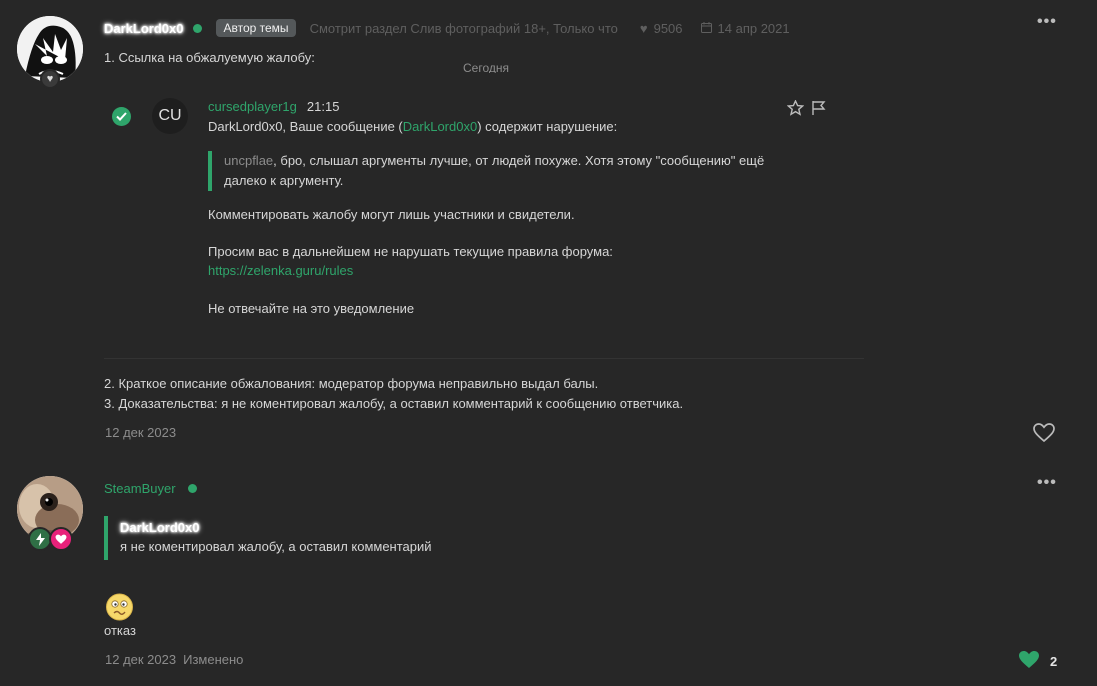 The image size is (1097, 686). I want to click on like-heart-icon, so click(1044, 434).